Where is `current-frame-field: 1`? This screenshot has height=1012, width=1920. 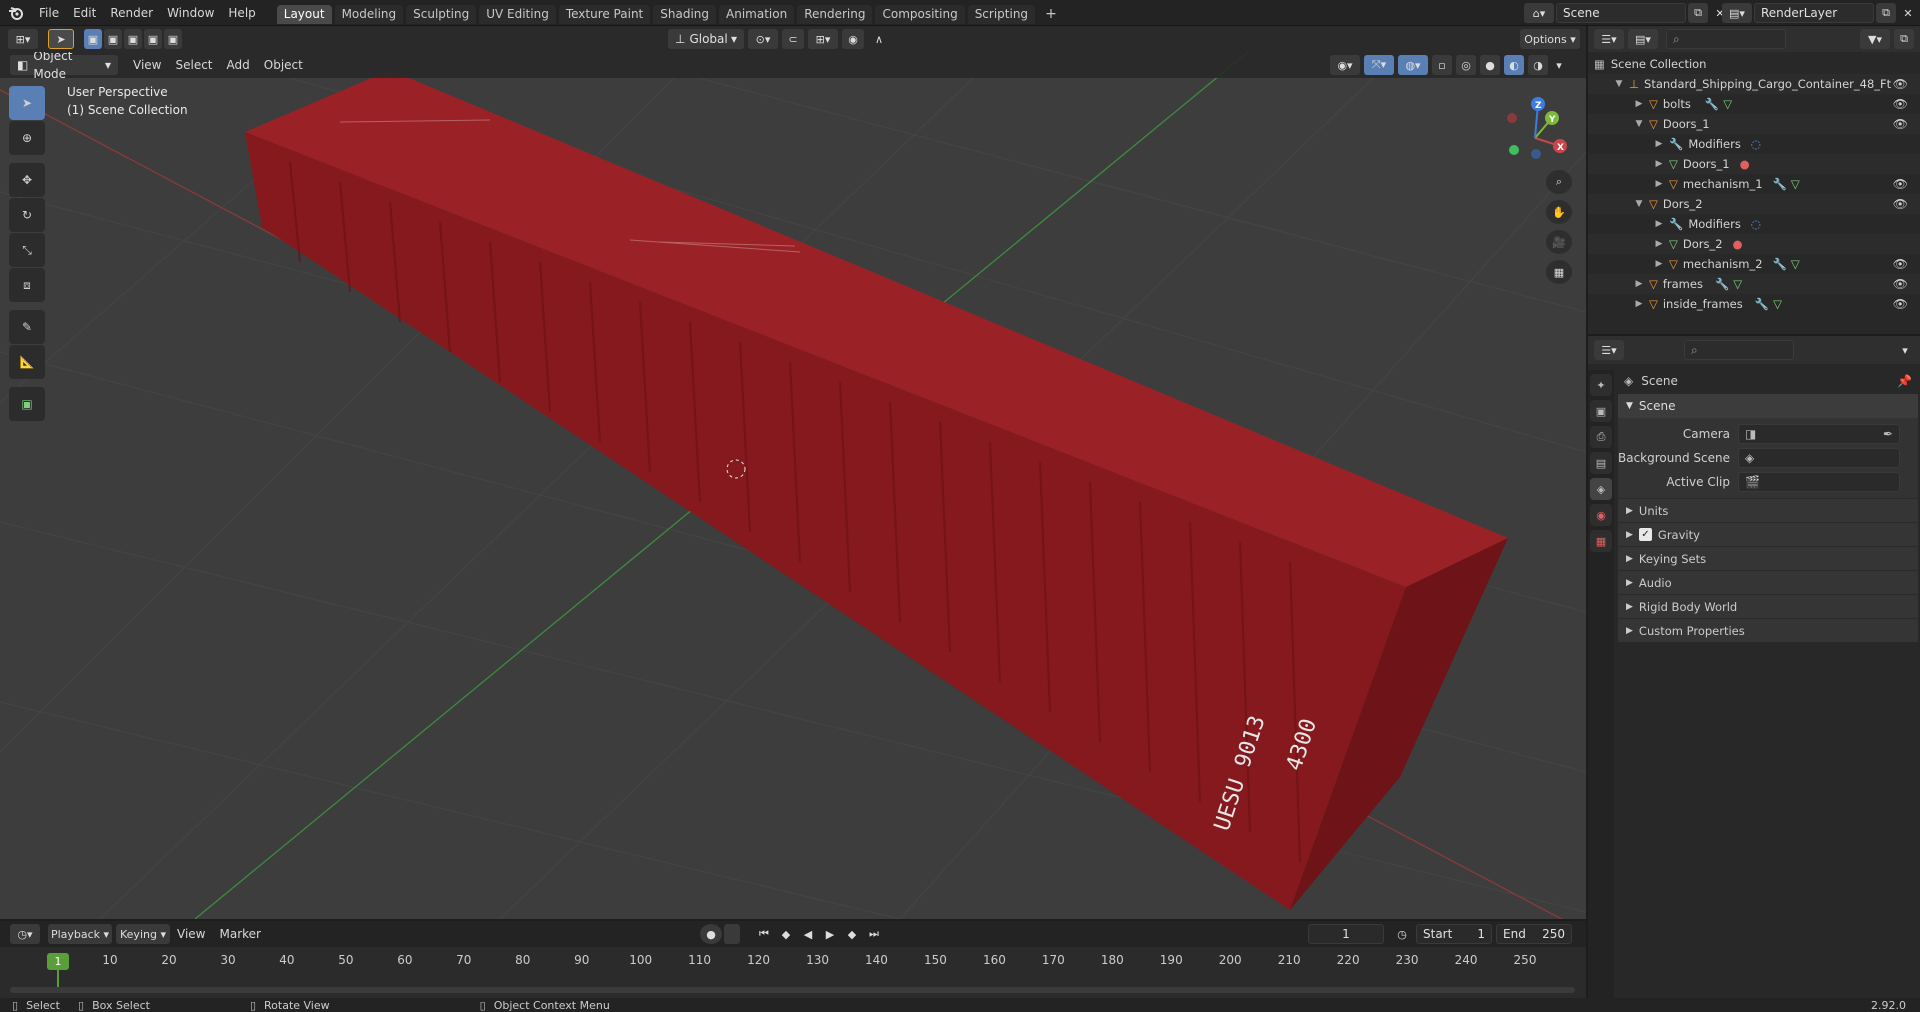 current-frame-field: 1 is located at coordinates (1346, 934).